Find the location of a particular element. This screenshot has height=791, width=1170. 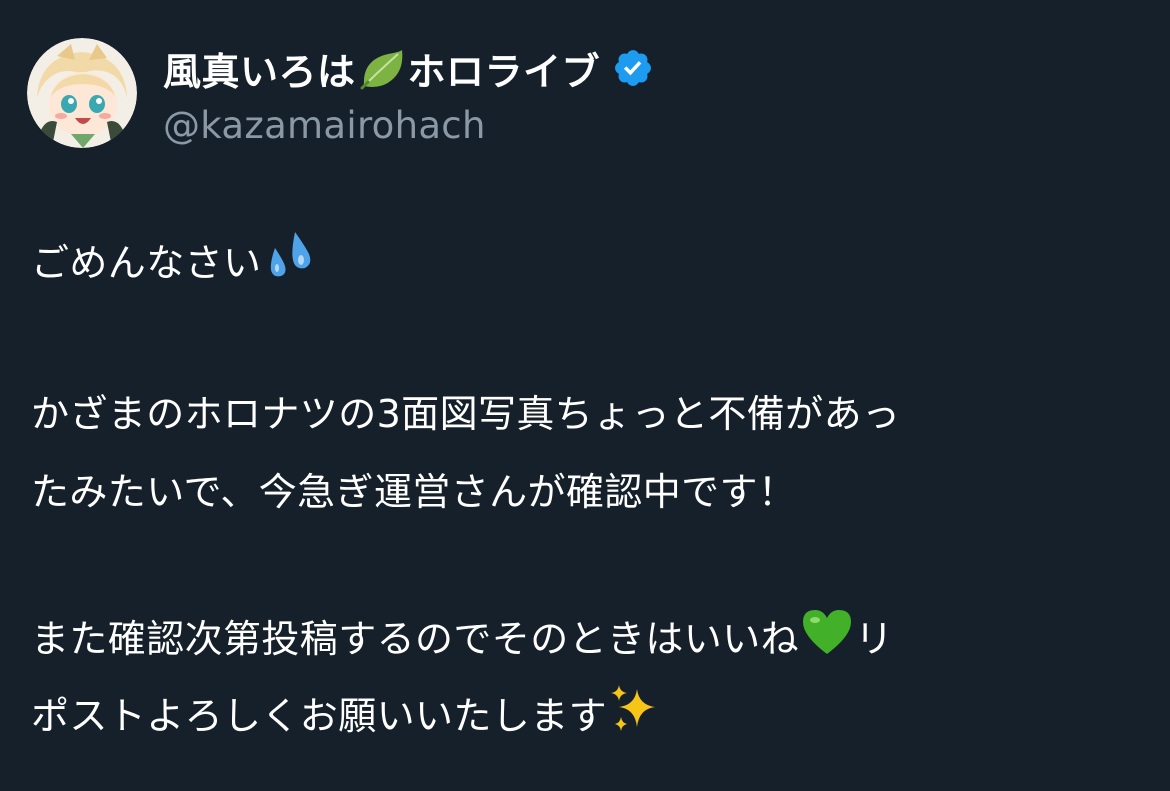

avatar is located at coordinates (82, 93).